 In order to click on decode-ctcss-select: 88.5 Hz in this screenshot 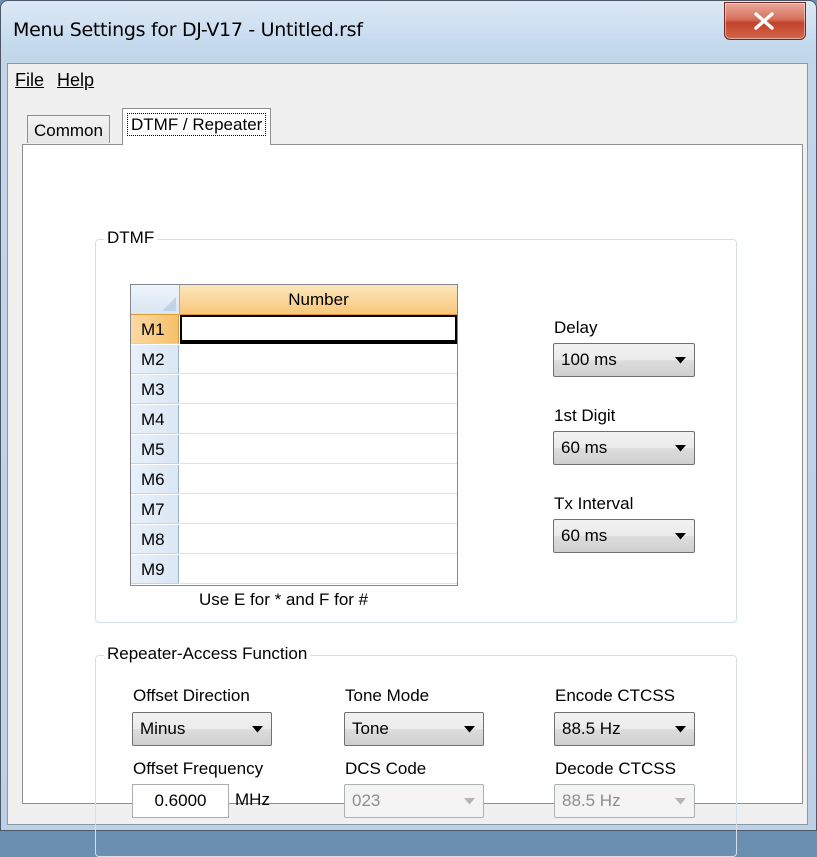, I will do `click(624, 801)`.